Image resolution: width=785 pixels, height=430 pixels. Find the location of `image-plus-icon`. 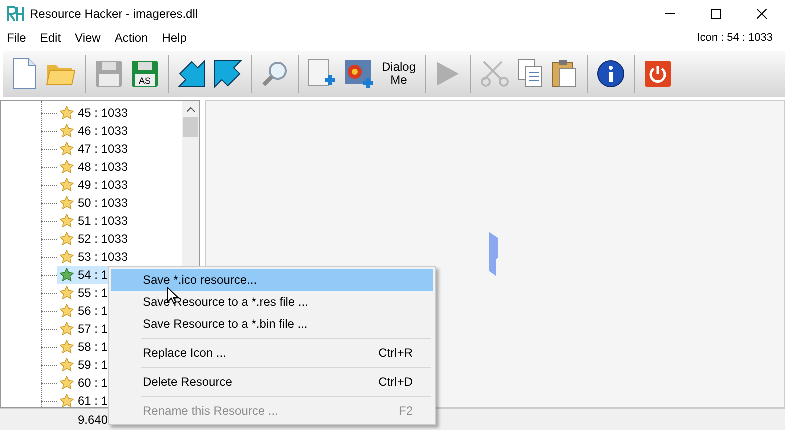

image-plus-icon is located at coordinates (359, 74).